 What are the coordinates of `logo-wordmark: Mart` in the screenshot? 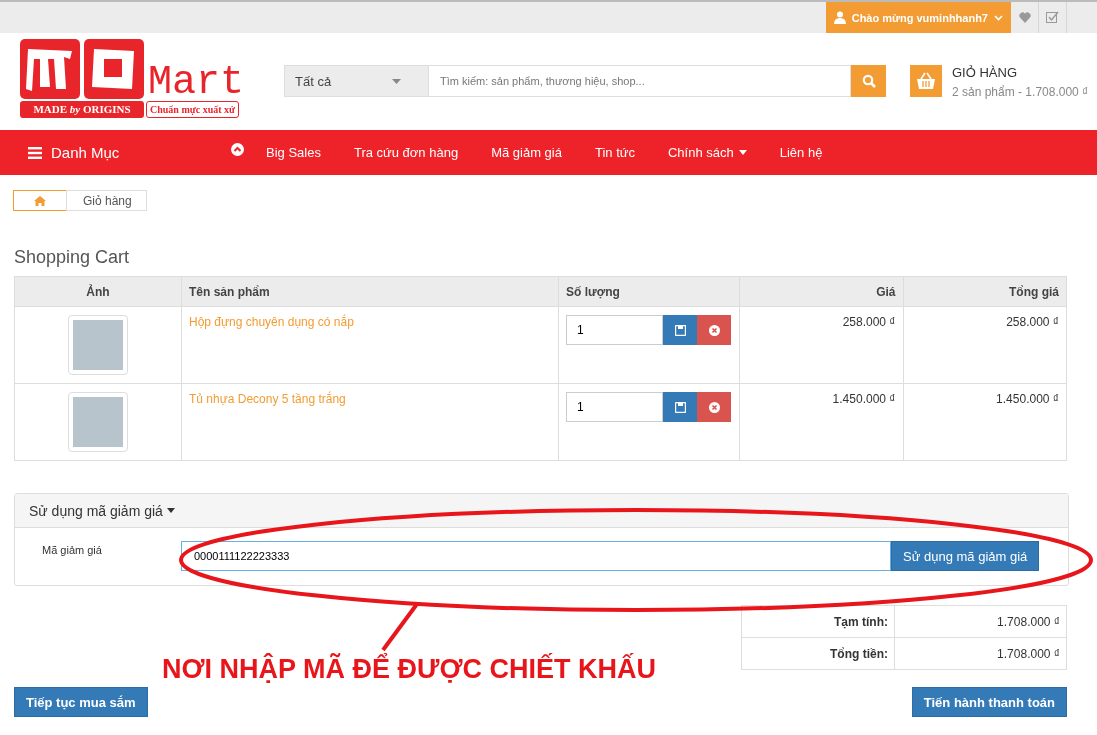 It's located at (196, 83).